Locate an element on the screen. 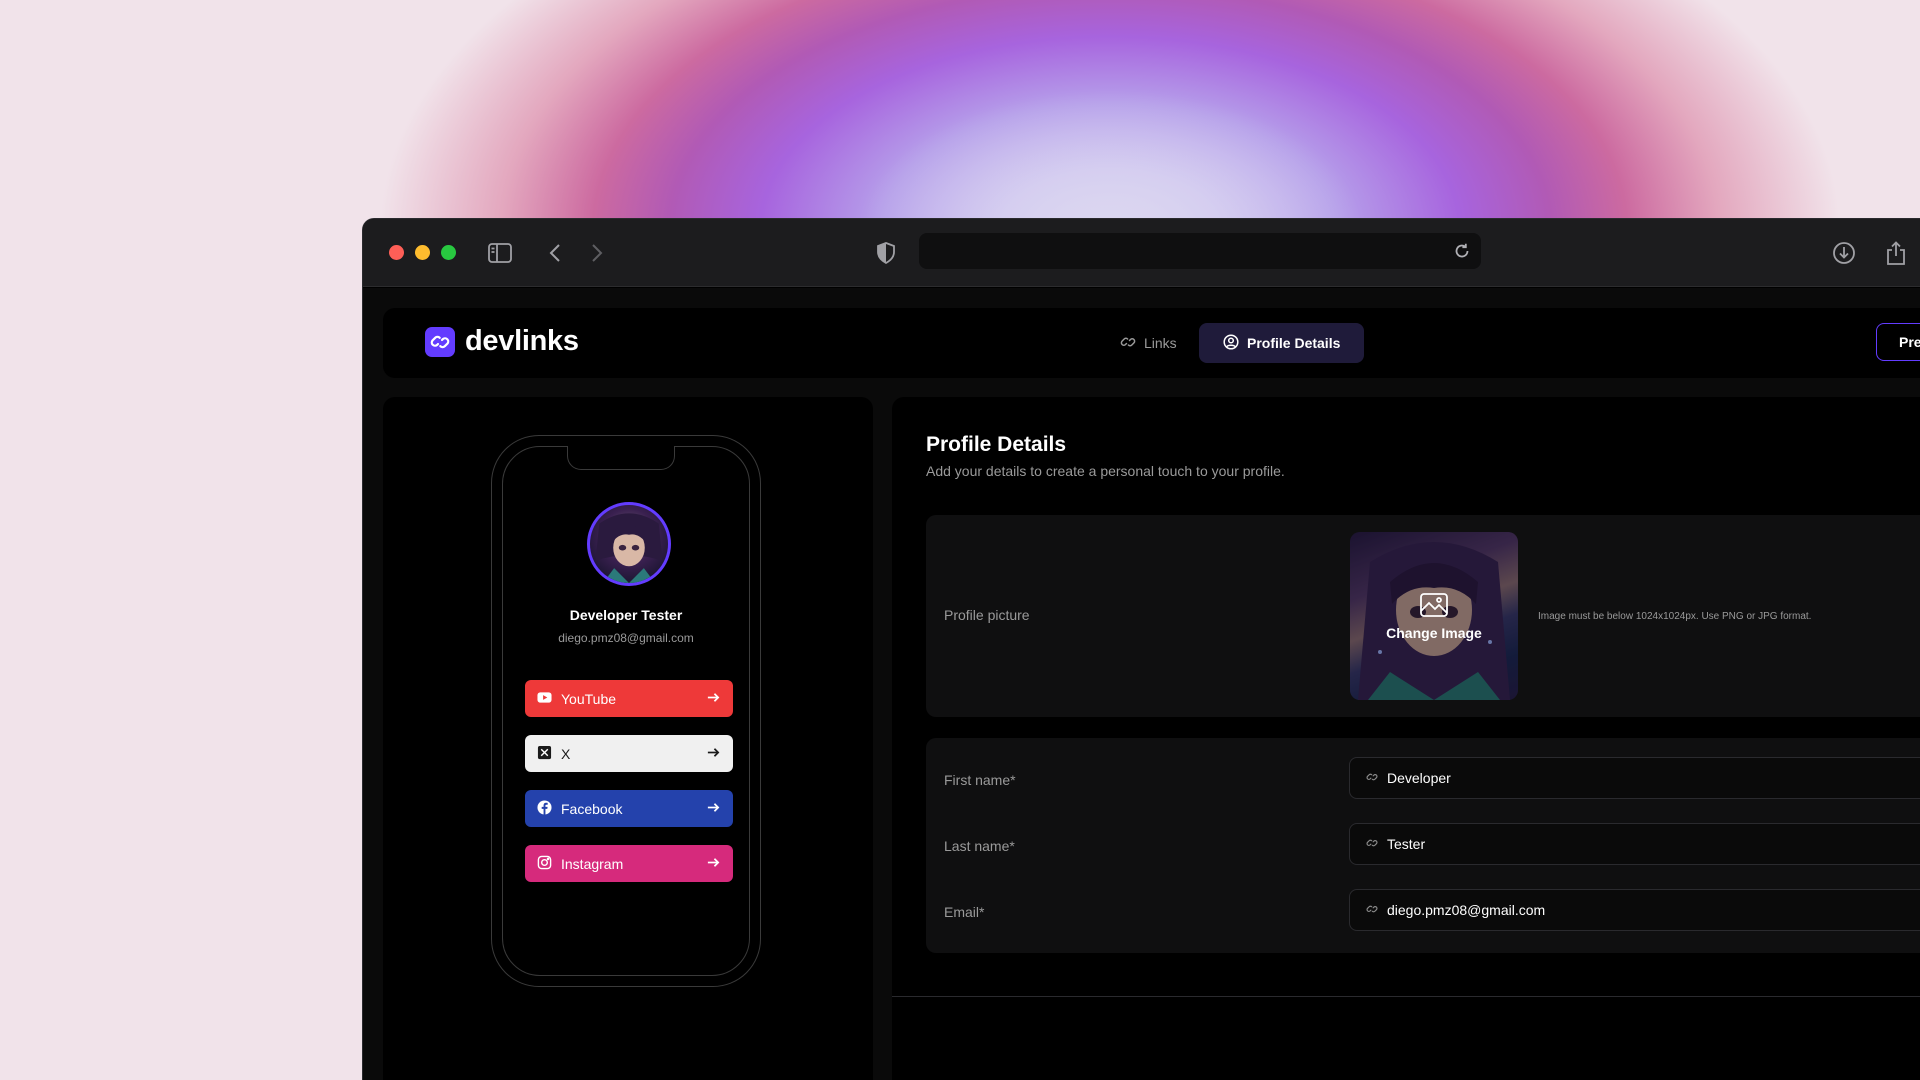 The width and height of the screenshot is (1920, 1080). preview-link-facebook: Facebook is located at coordinates (629, 808).